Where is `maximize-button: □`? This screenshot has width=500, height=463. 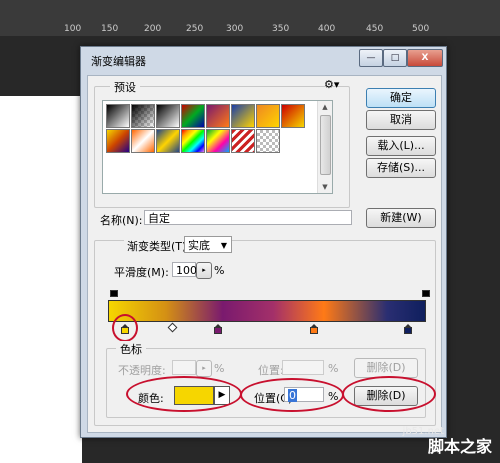 maximize-button: □ is located at coordinates (395, 58).